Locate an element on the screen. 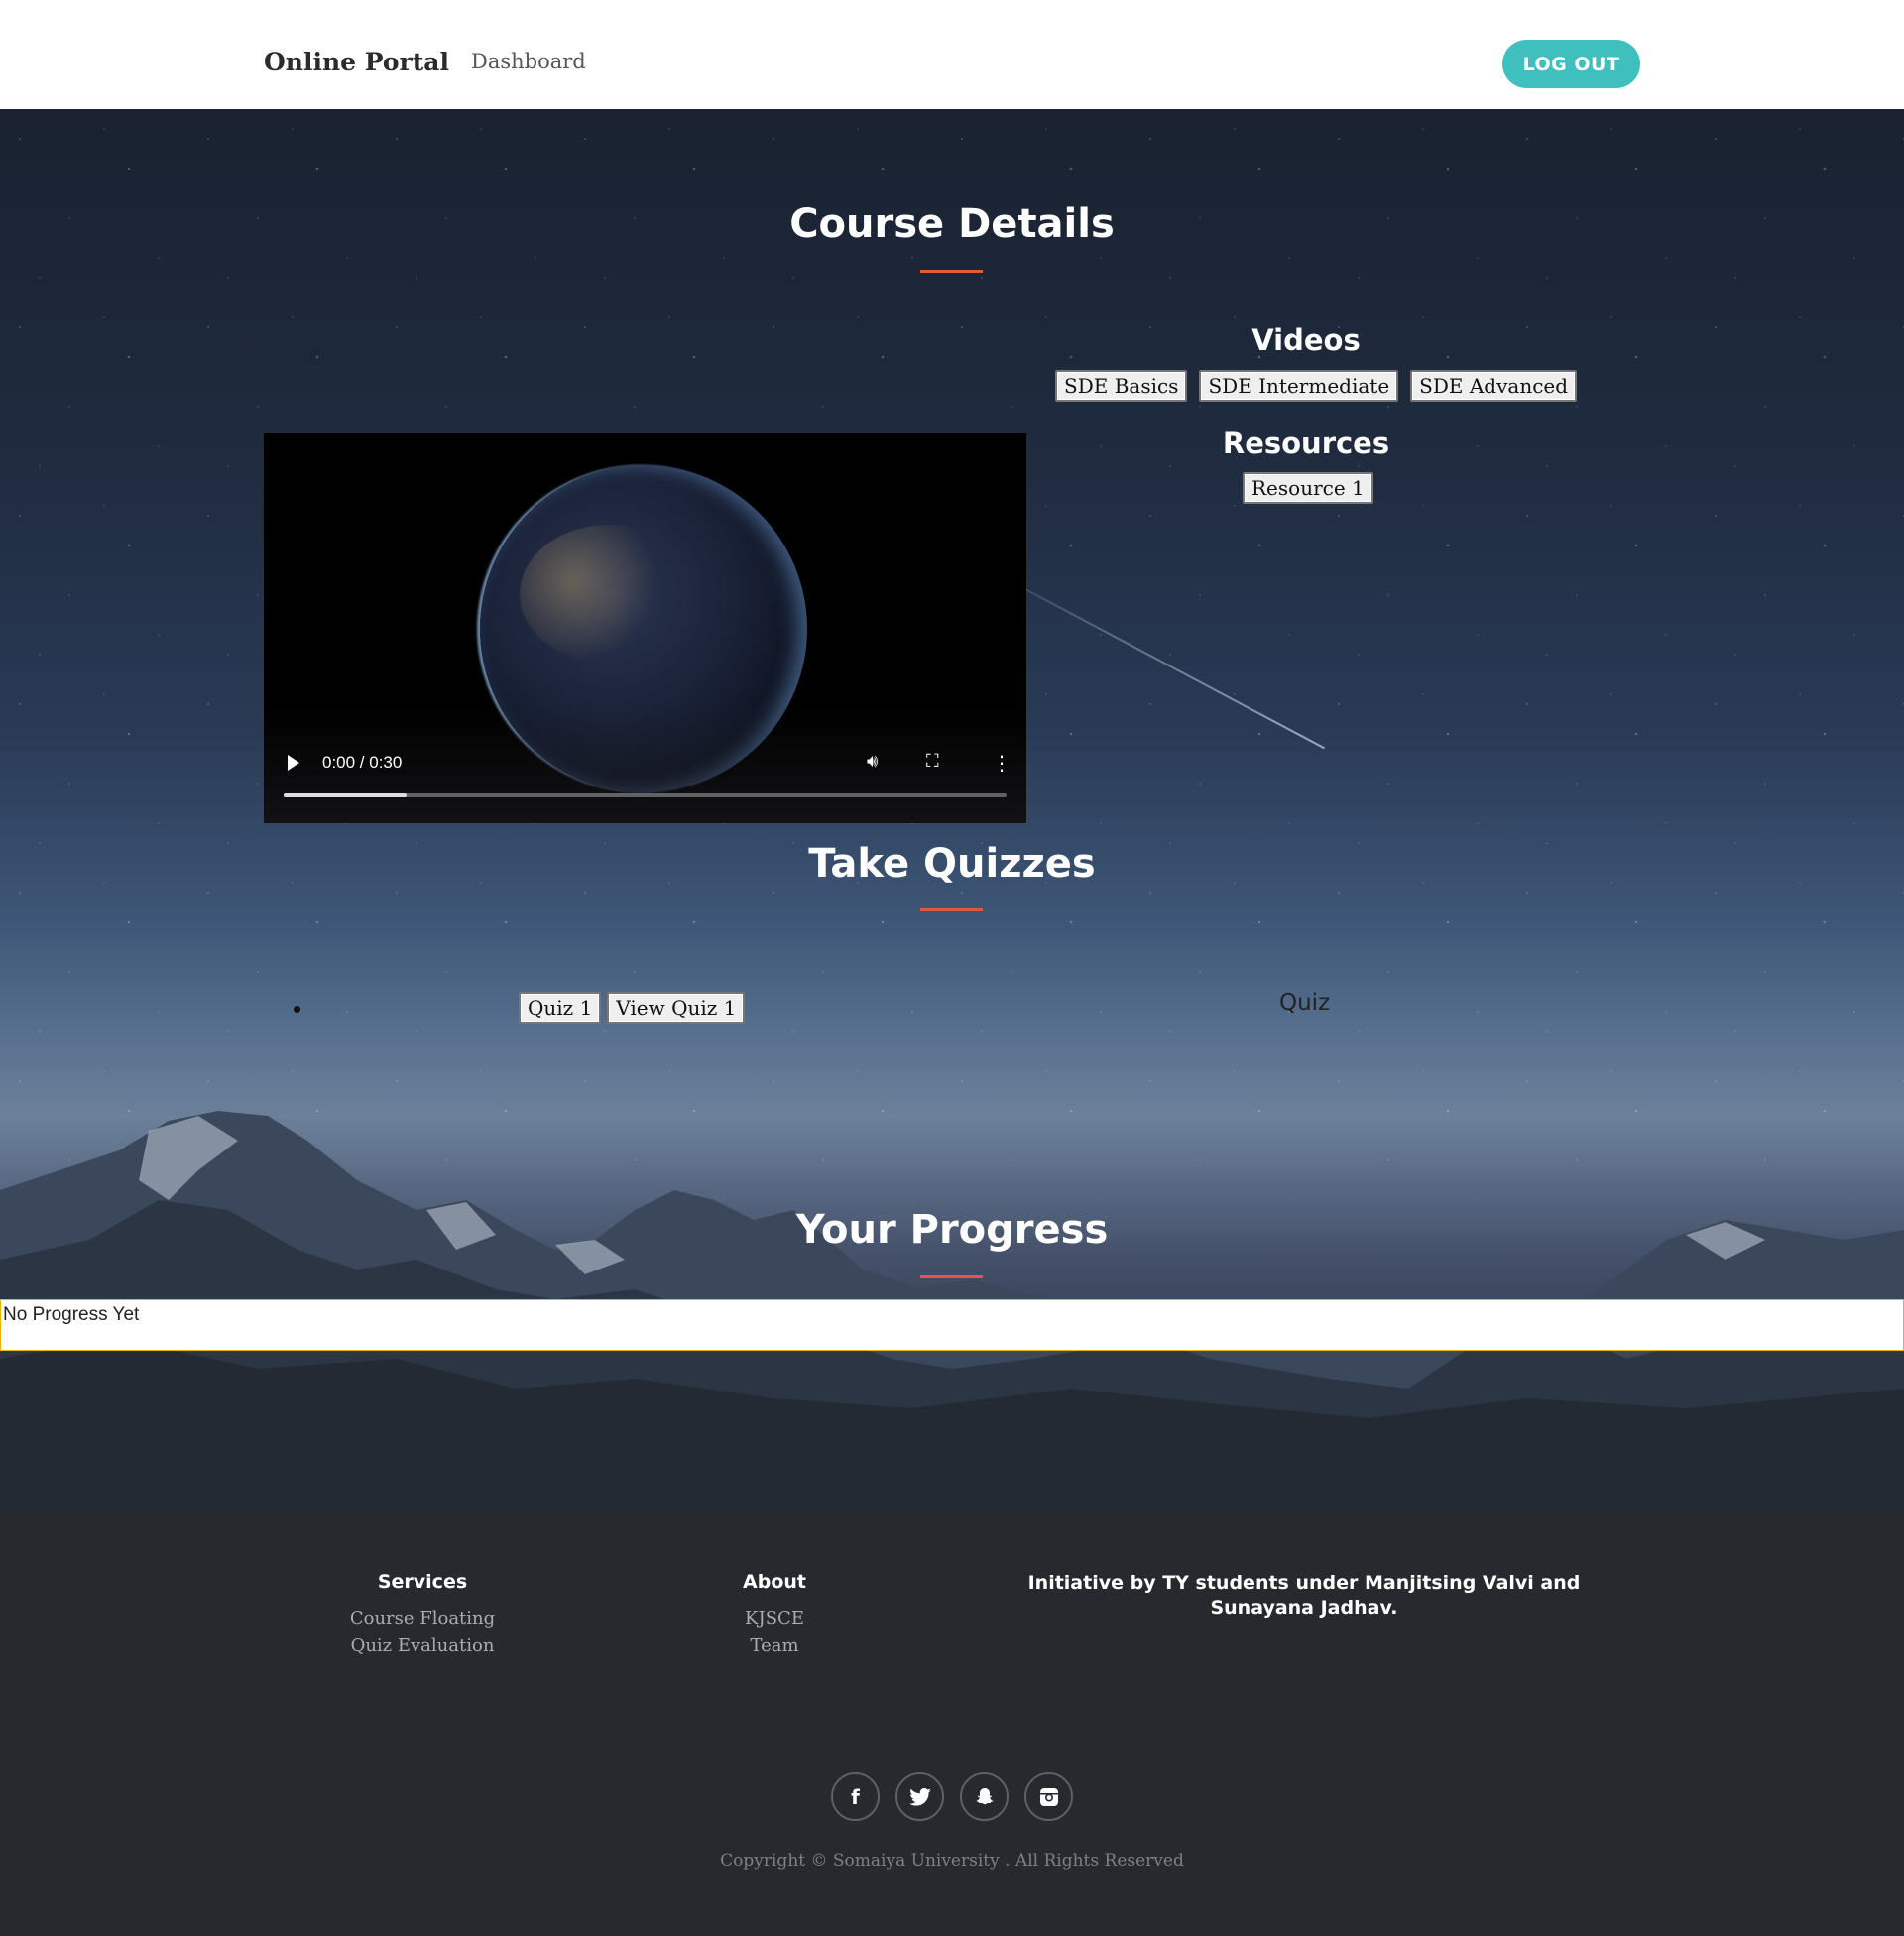 The width and height of the screenshot is (1904, 1936). instagram-icon is located at coordinates (1048, 1796).